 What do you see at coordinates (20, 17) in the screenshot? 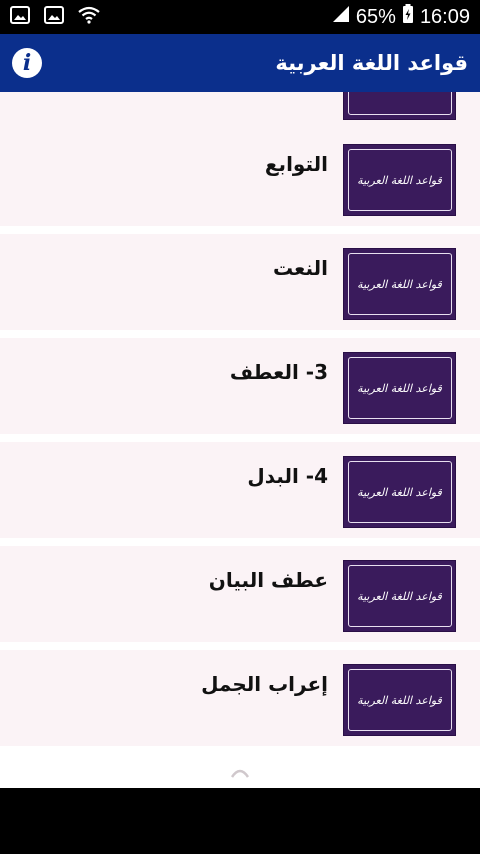
I see `gallery-icon` at bounding box center [20, 17].